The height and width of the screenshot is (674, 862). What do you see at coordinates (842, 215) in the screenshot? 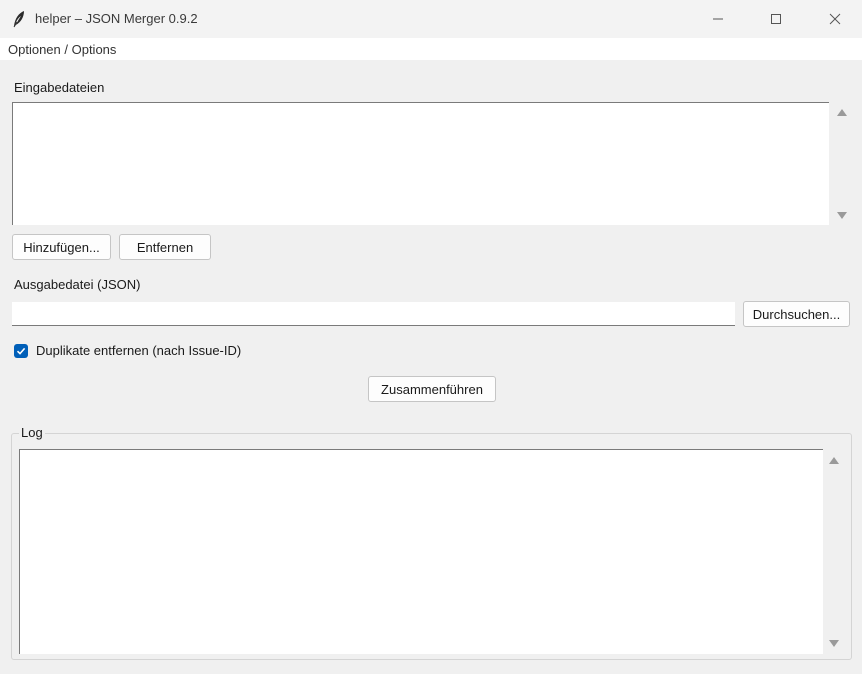
I see `scroll-down-icon` at bounding box center [842, 215].